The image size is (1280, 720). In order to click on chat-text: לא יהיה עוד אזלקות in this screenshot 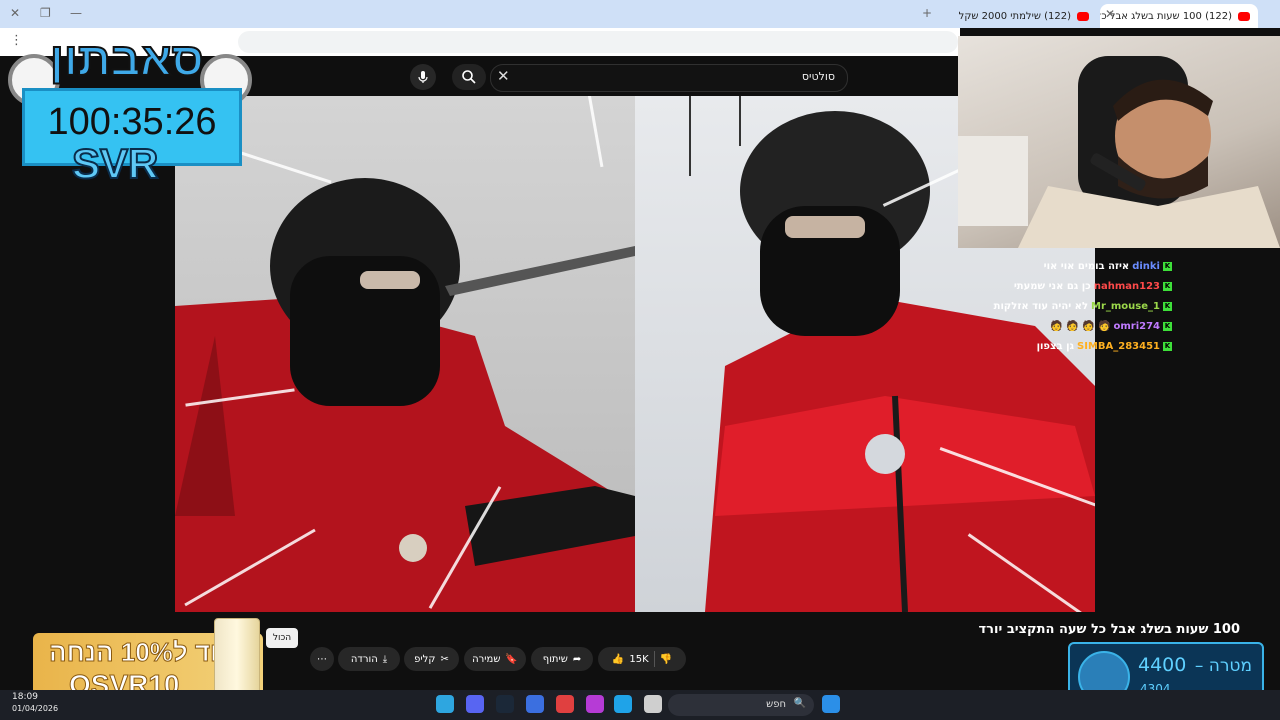, I will do `click(1040, 306)`.